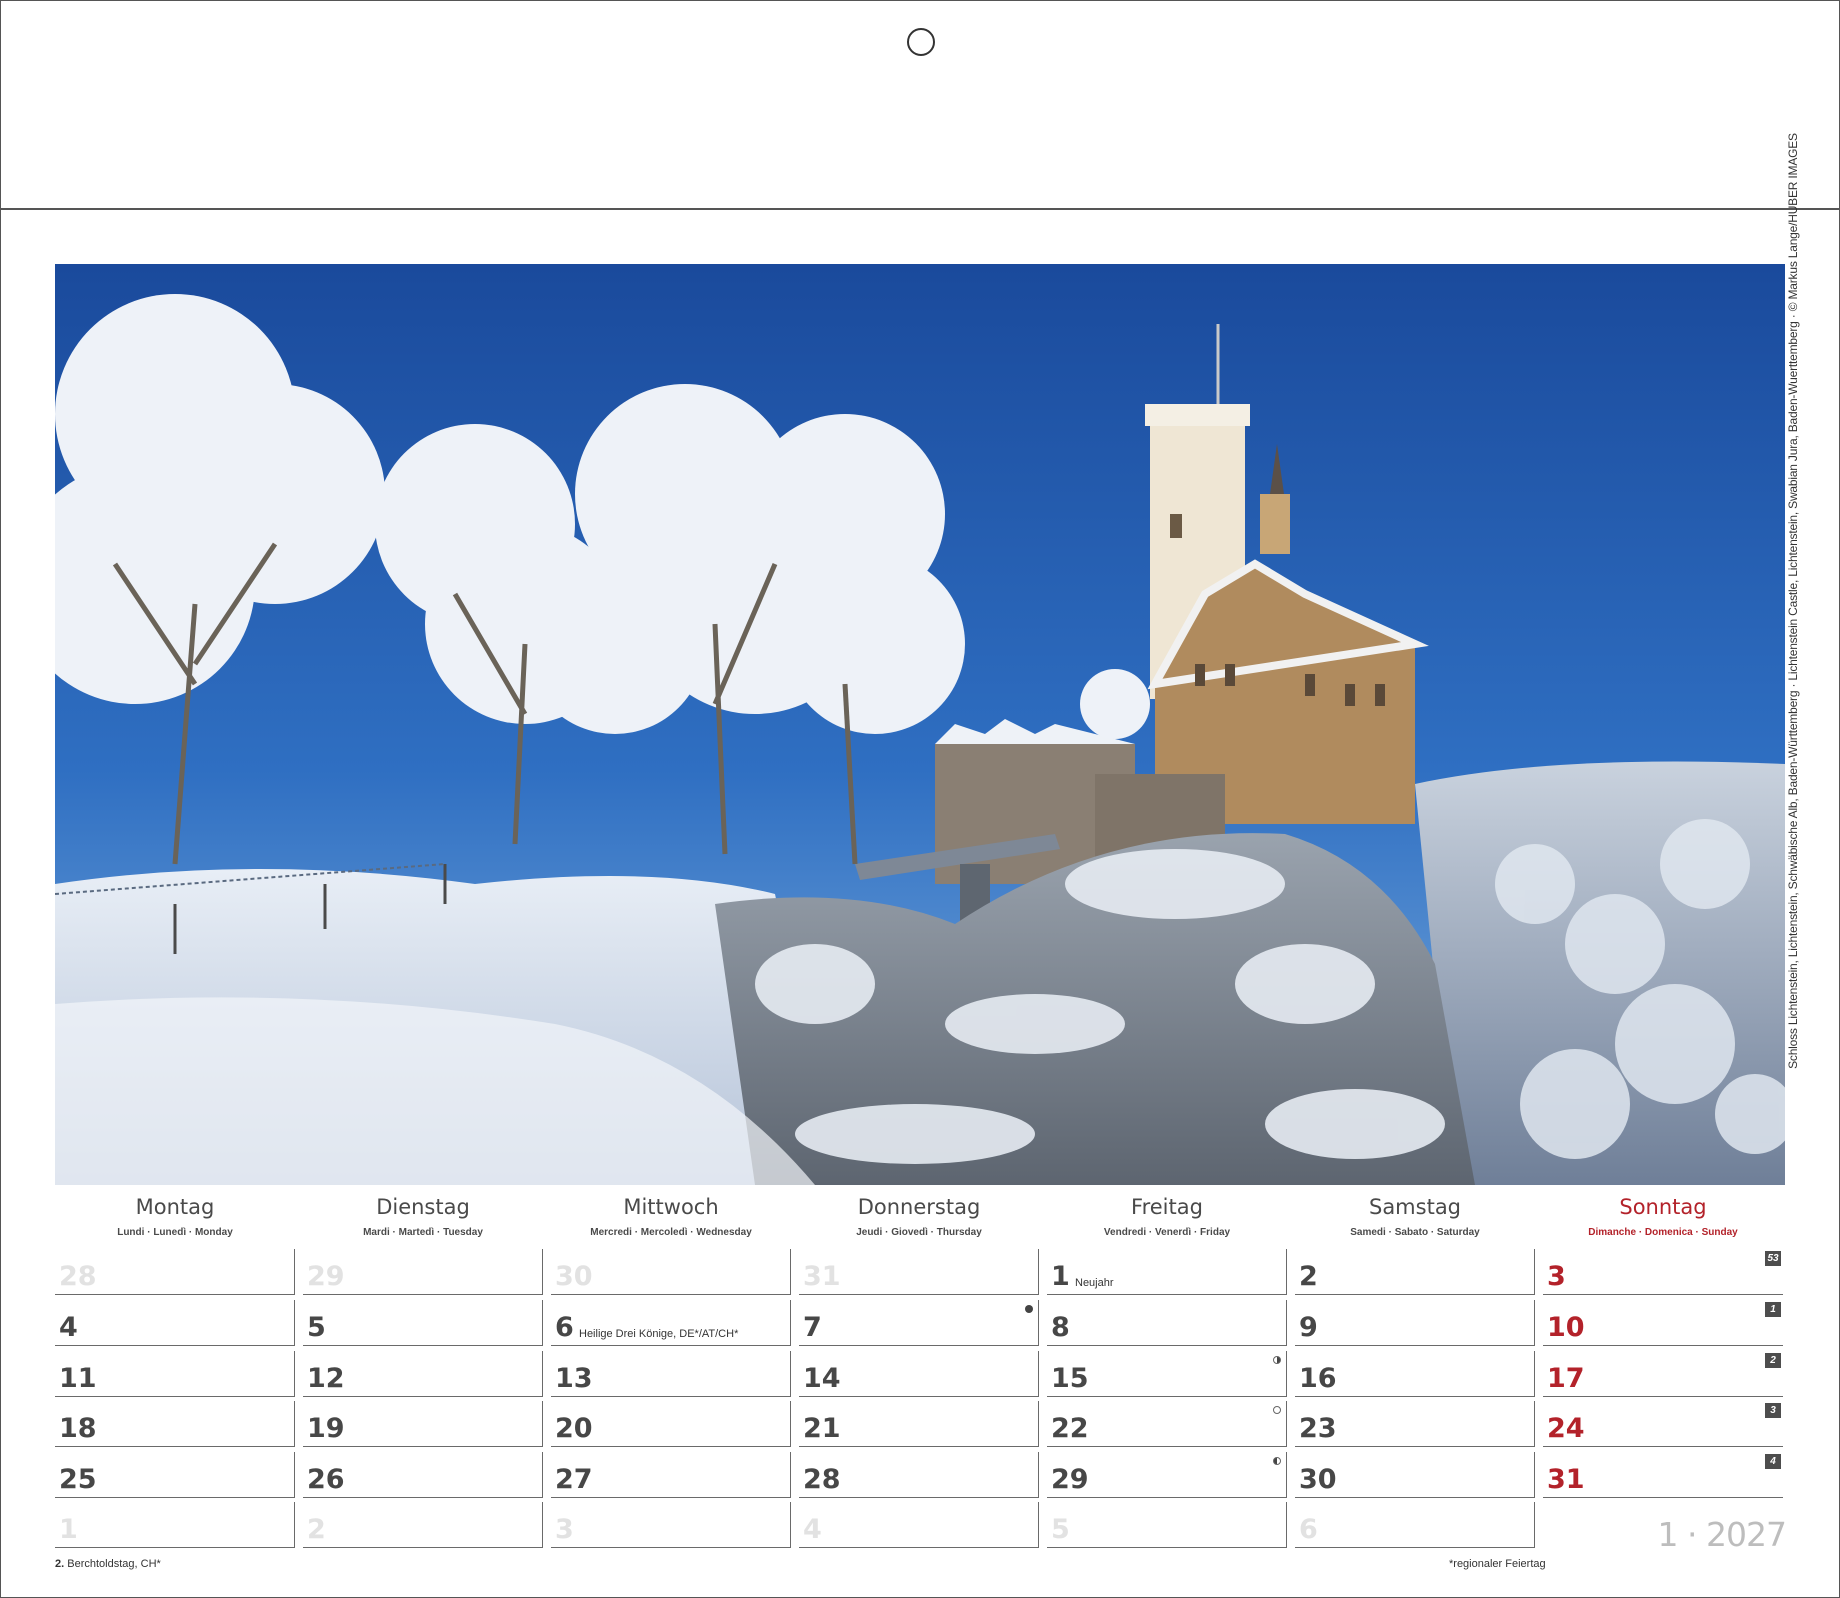  I want to click on weekday-header: Montag Lundi · Lunedì · Monday, so click(175, 1216).